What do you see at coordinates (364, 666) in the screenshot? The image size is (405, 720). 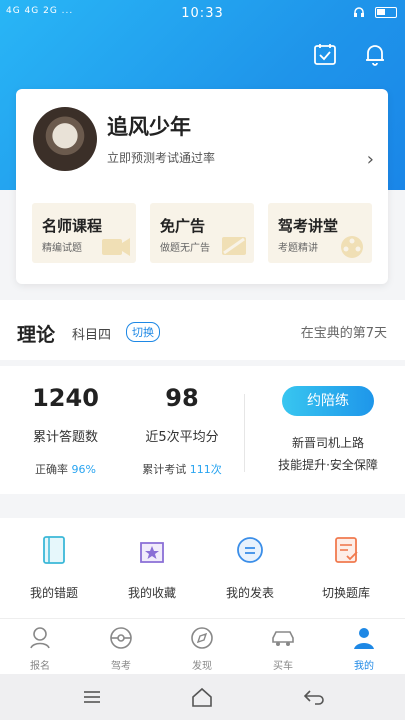 I see `tab-label: 我的` at bounding box center [364, 666].